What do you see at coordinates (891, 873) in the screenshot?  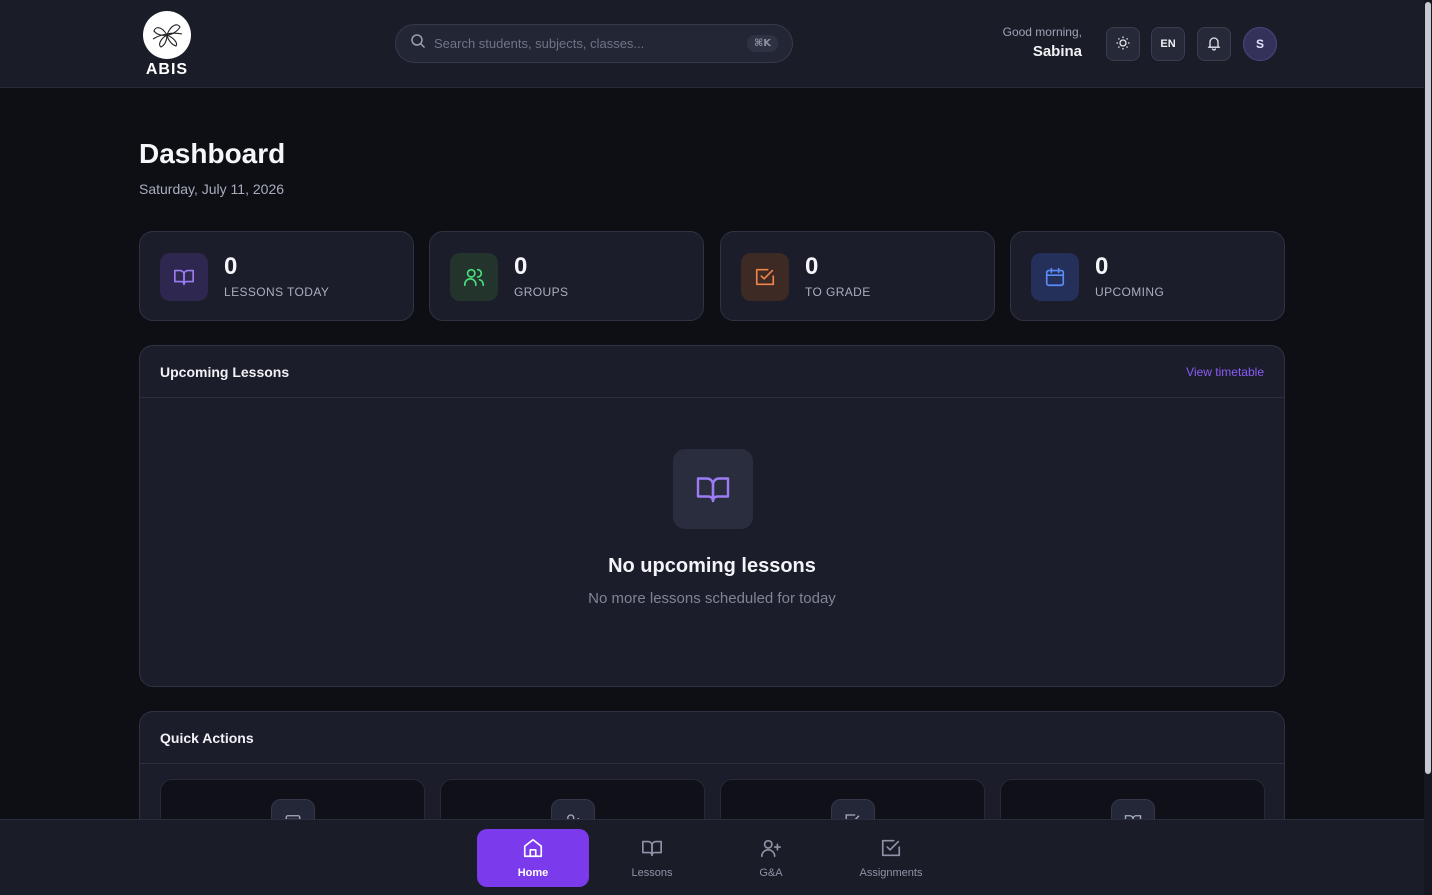 I see `nav-label: Assignments` at bounding box center [891, 873].